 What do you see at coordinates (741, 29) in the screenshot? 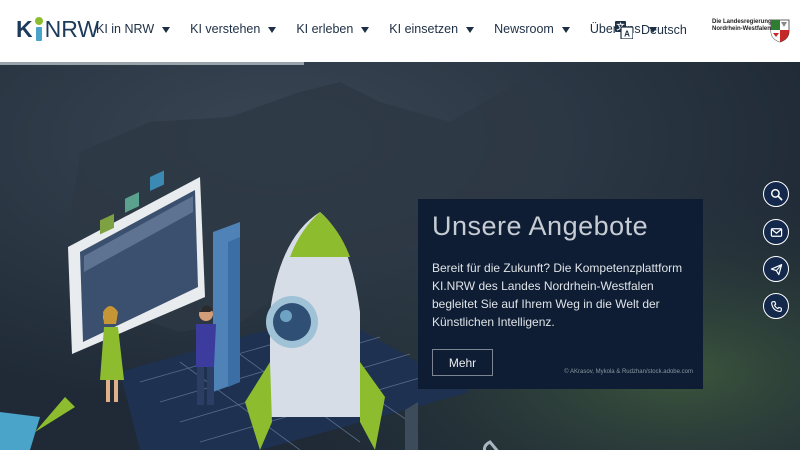
I see `gov-line2: Nordrhein-Westfalen` at bounding box center [741, 29].